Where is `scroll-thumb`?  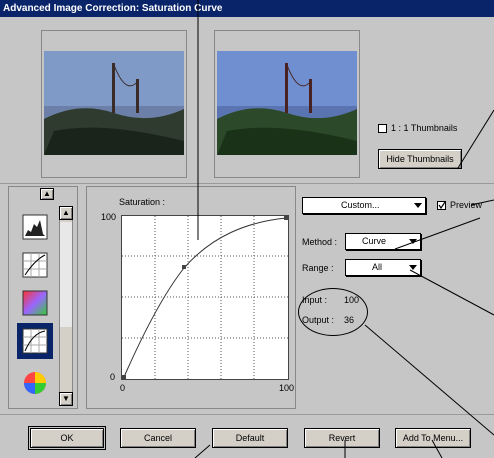
scroll-thumb is located at coordinates (66, 274).